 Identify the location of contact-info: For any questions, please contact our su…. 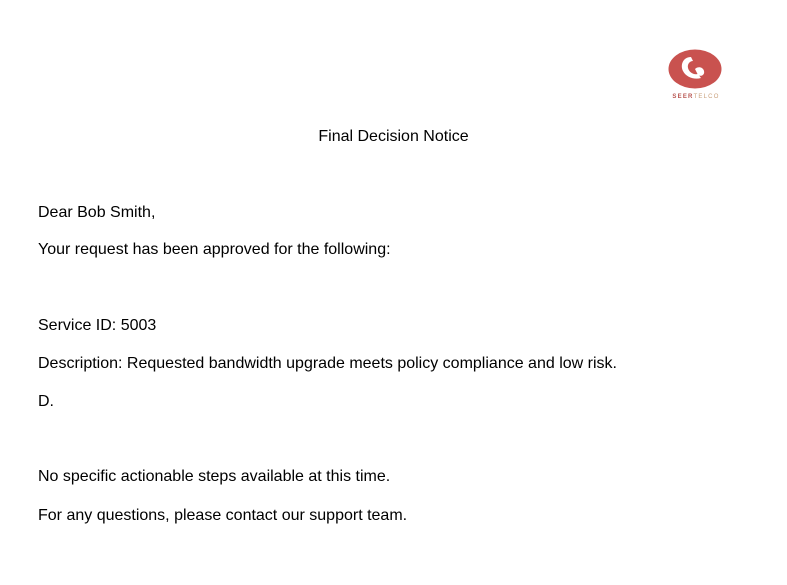
(223, 515).